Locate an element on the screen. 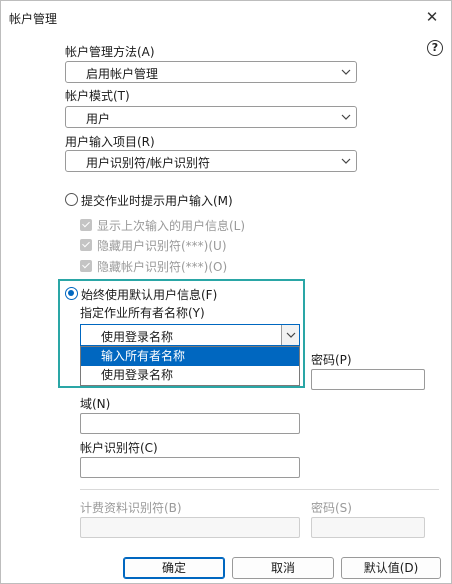 The width and height of the screenshot is (452, 584). billing-password-label: 密码(S) is located at coordinates (331, 508).